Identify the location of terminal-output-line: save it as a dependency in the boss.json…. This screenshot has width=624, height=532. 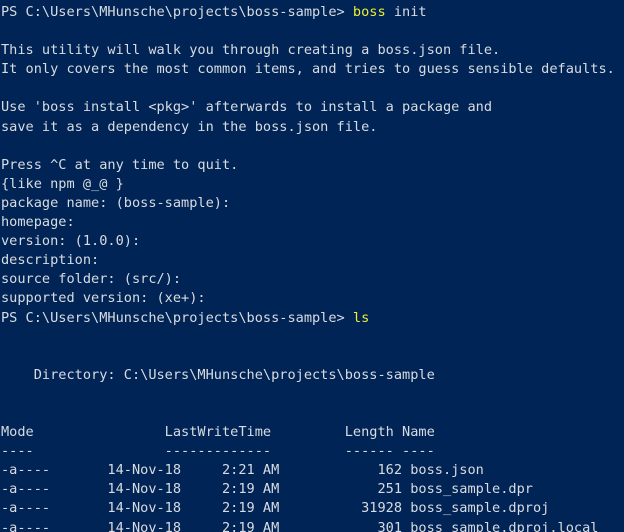
(189, 126).